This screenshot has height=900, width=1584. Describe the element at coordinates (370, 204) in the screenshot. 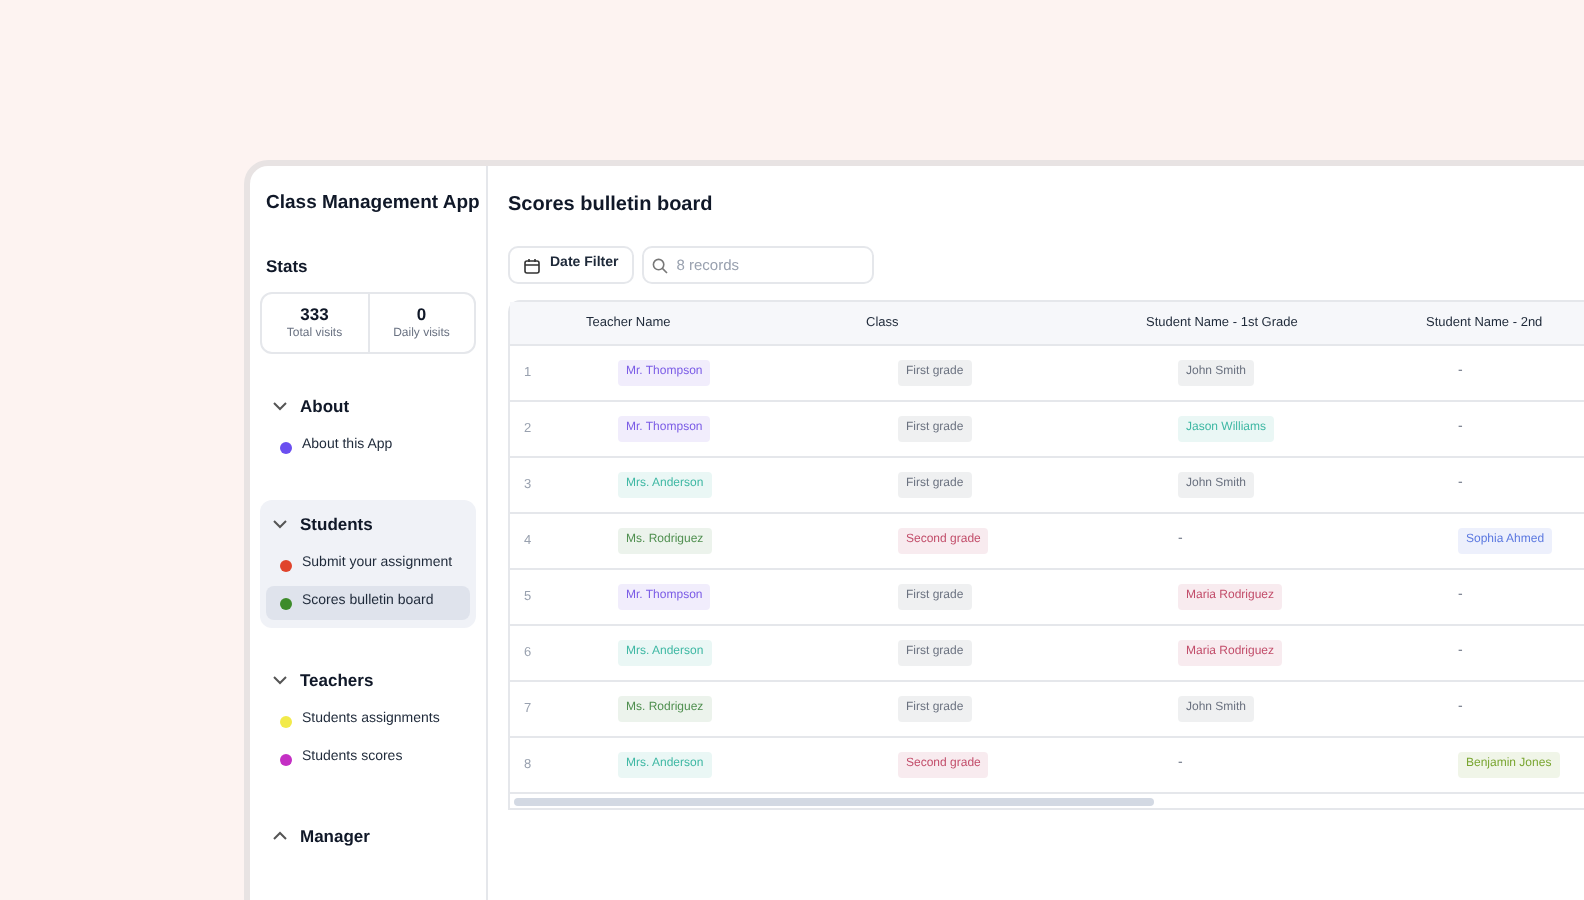

I see `app-title: Class Management App` at that location.